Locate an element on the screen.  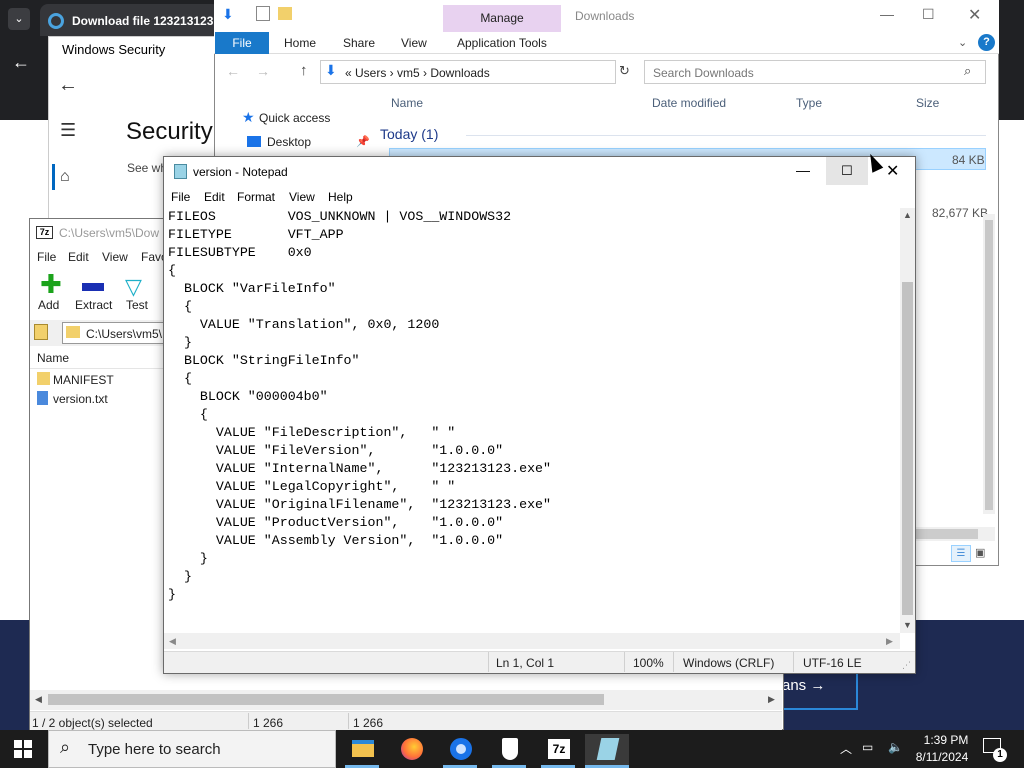
scroll-up-icon: ▲ is located at coordinates (907, 215).